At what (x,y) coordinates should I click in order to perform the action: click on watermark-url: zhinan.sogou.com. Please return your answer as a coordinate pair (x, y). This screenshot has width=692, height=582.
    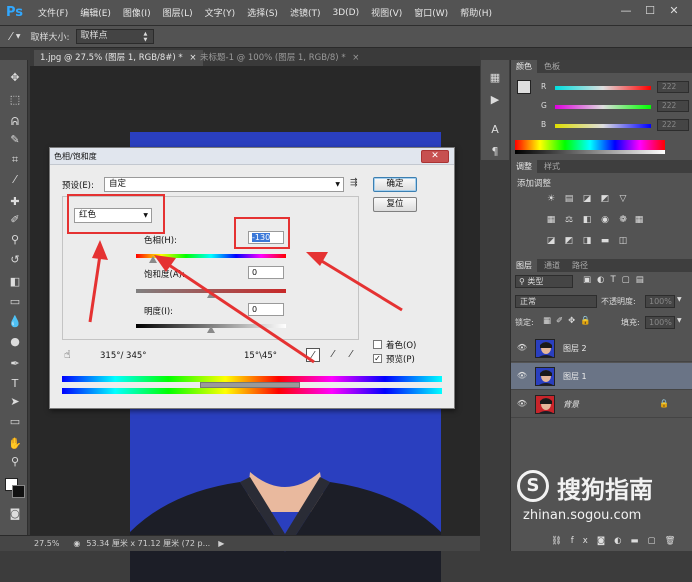
    Looking at the image, I should click on (582, 515).